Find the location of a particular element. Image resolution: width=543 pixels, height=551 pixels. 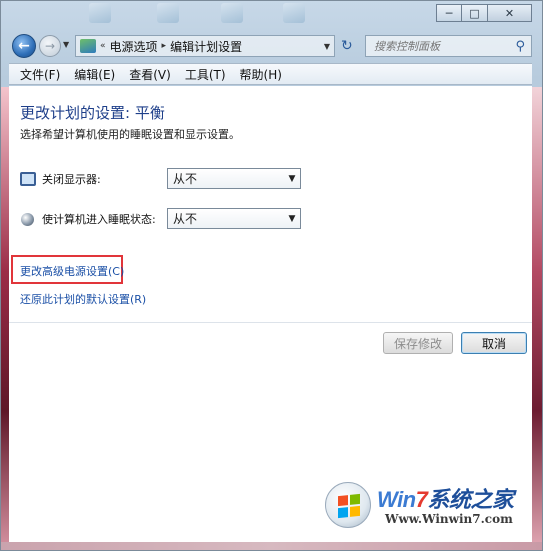

caption-buttons: ─ □ ✕ is located at coordinates (484, 13).